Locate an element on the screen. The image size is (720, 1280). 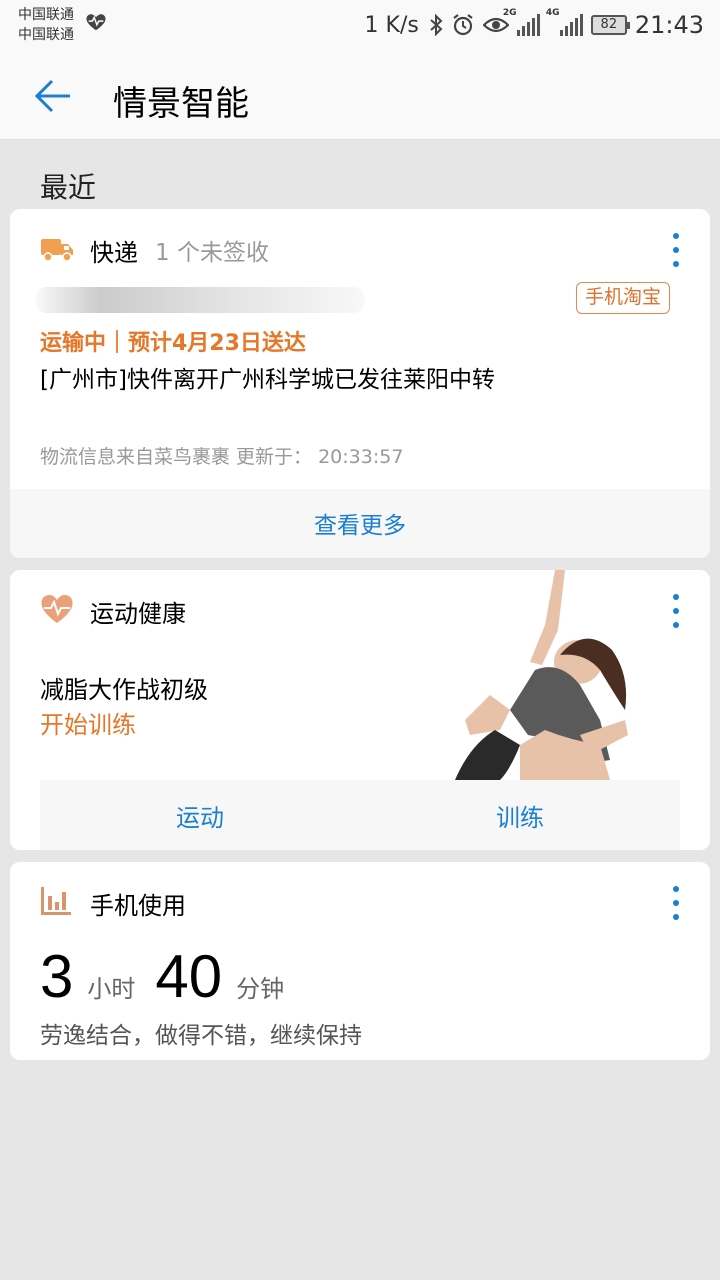
heart-pulse-icon is located at coordinates (57, 609).